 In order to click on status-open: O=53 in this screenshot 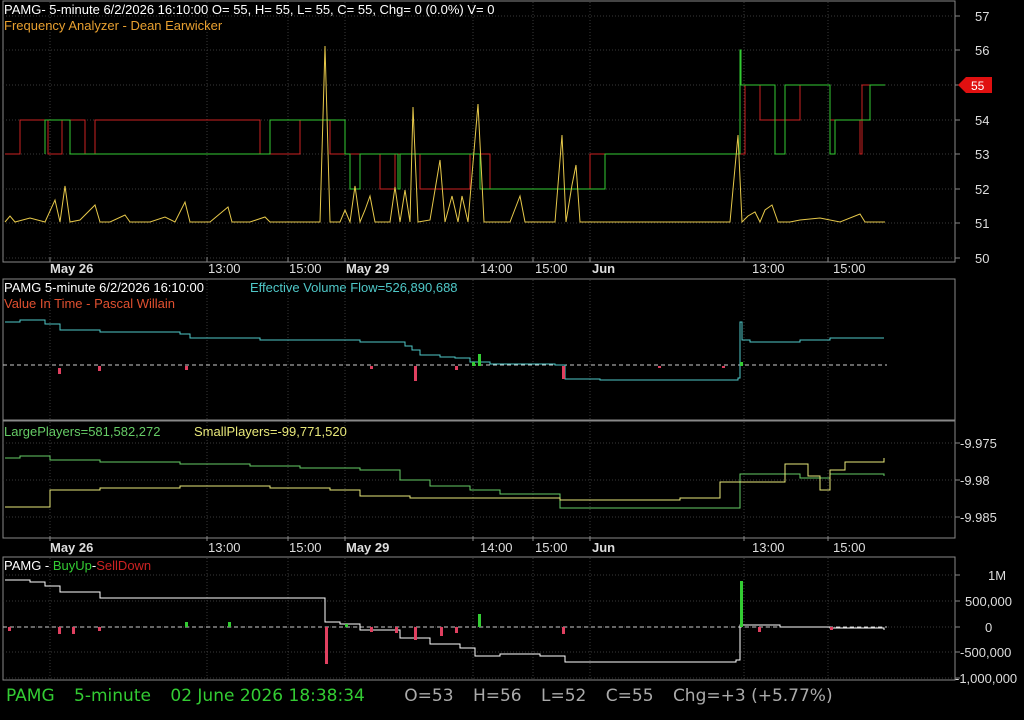, I will do `click(429, 696)`.